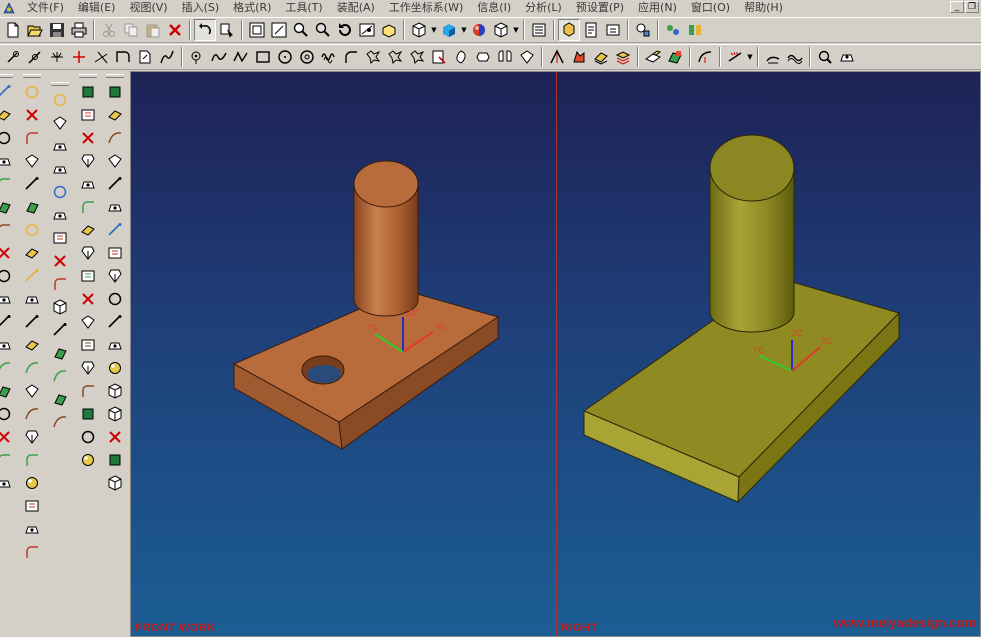 This screenshot has height=637, width=981. I want to click on restore-icon: ❐, so click(972, 7).